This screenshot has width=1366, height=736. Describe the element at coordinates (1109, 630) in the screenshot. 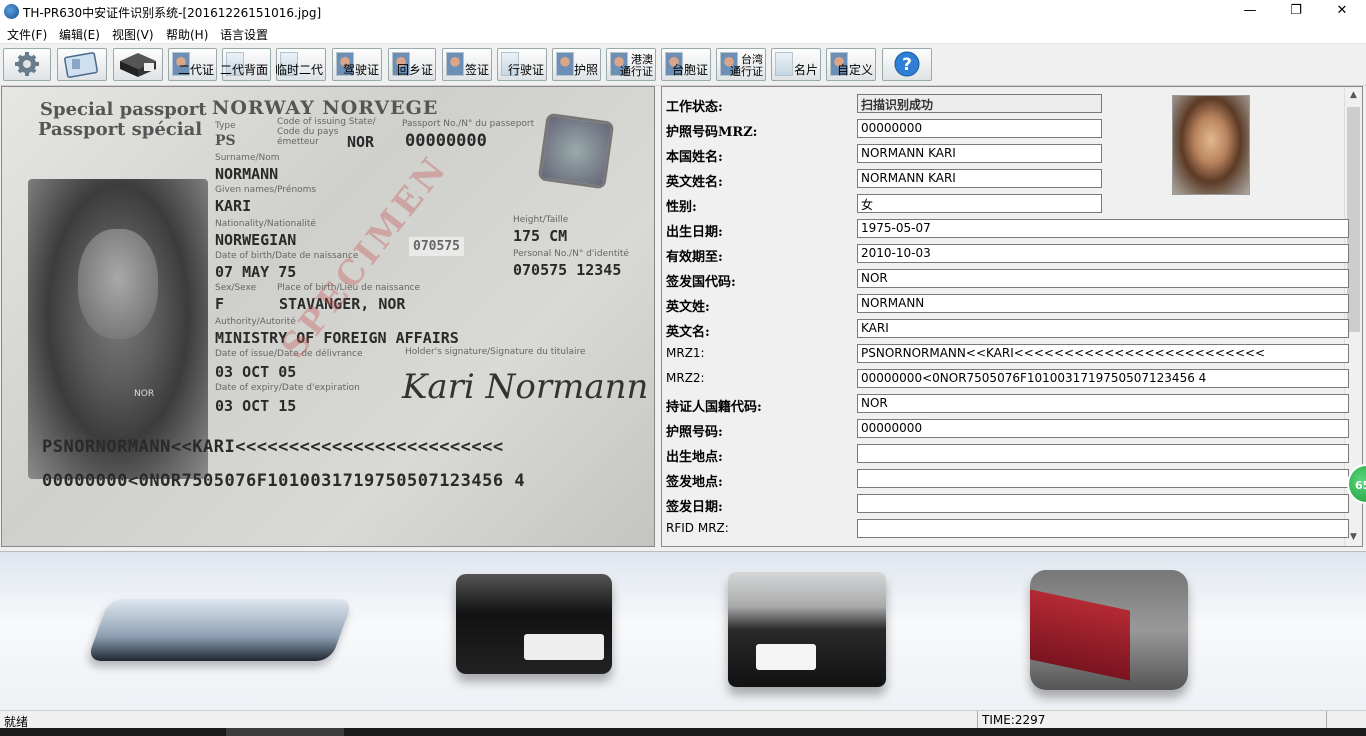

I see `passport-reader-image` at that location.